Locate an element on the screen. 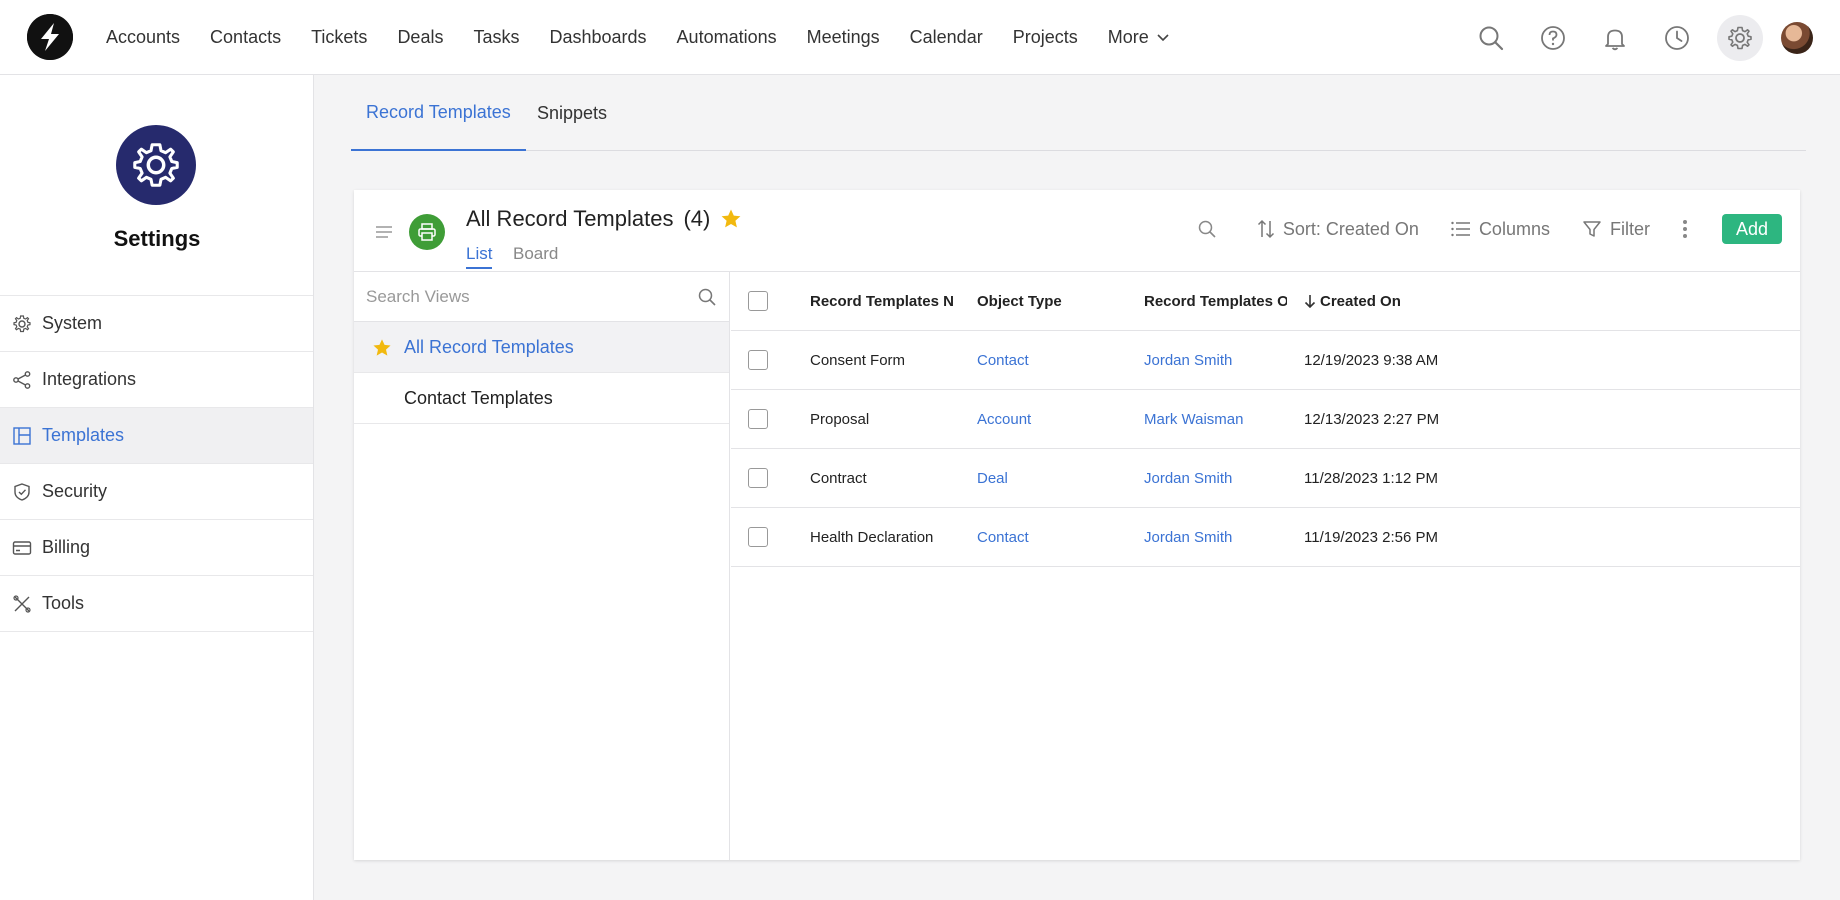 The height and width of the screenshot is (900, 1840). nav-item-meetings: Meetings is located at coordinates (843, 37).